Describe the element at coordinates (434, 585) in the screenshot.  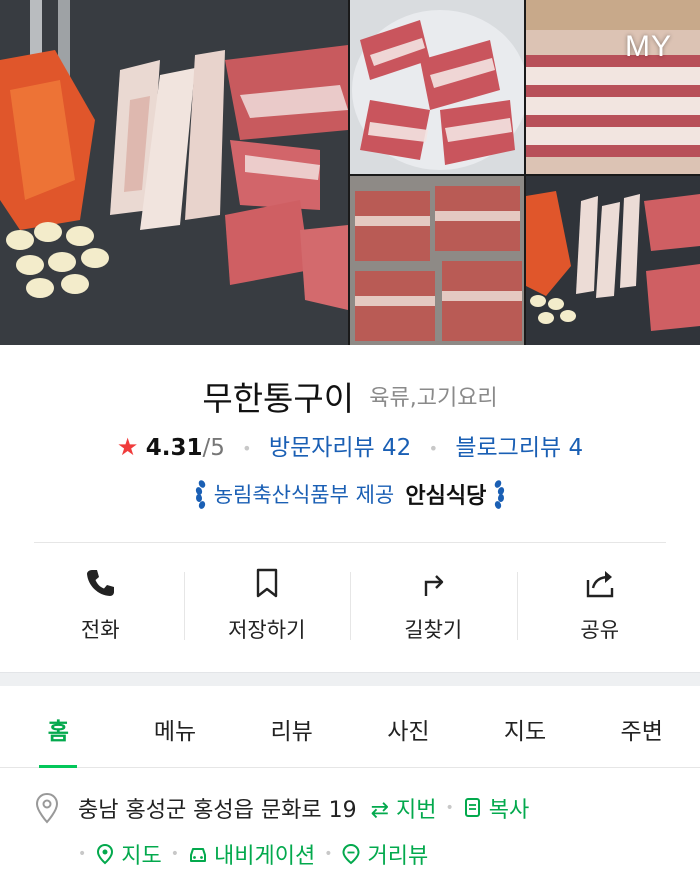
I see `directions-icon` at that location.